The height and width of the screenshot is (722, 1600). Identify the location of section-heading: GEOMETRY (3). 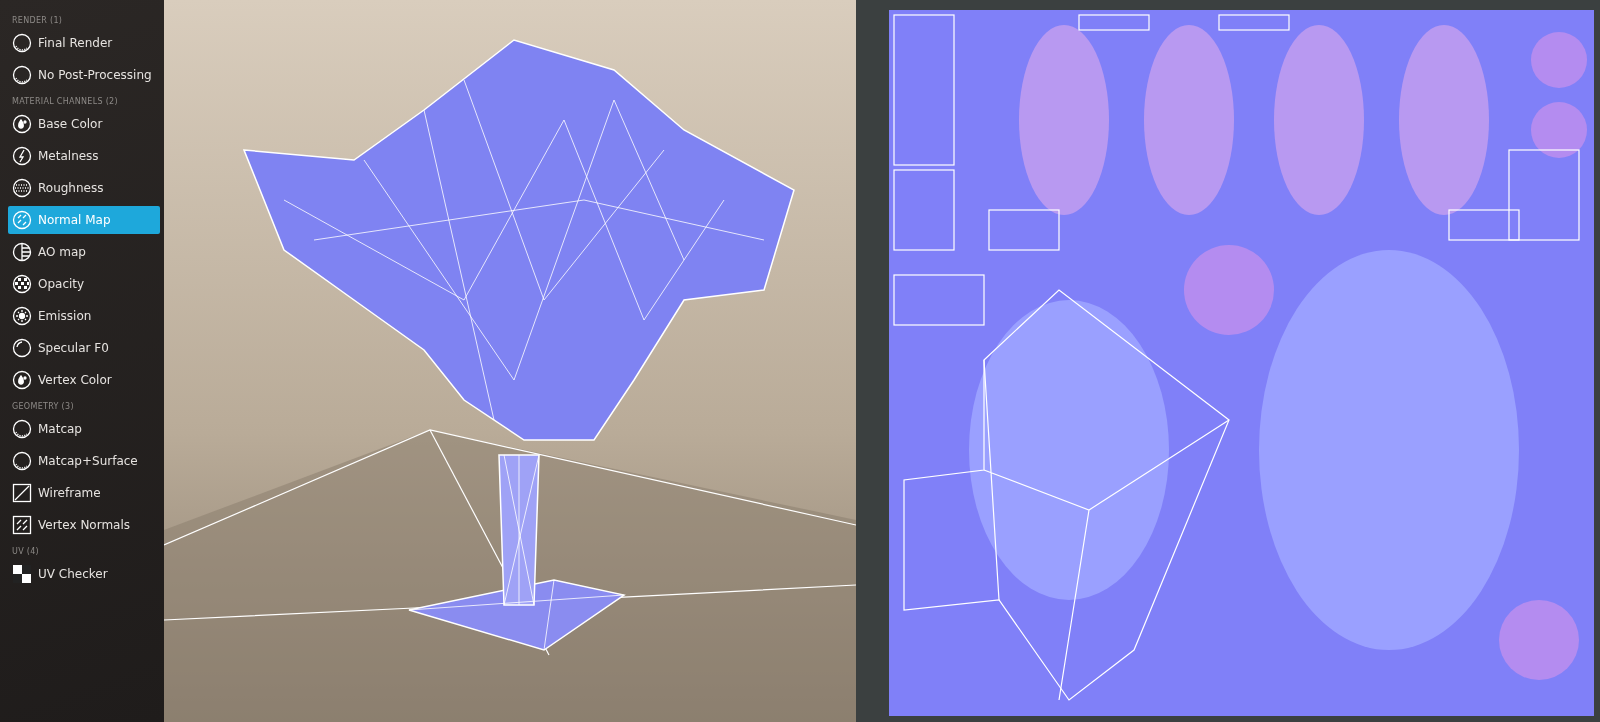
(43, 406).